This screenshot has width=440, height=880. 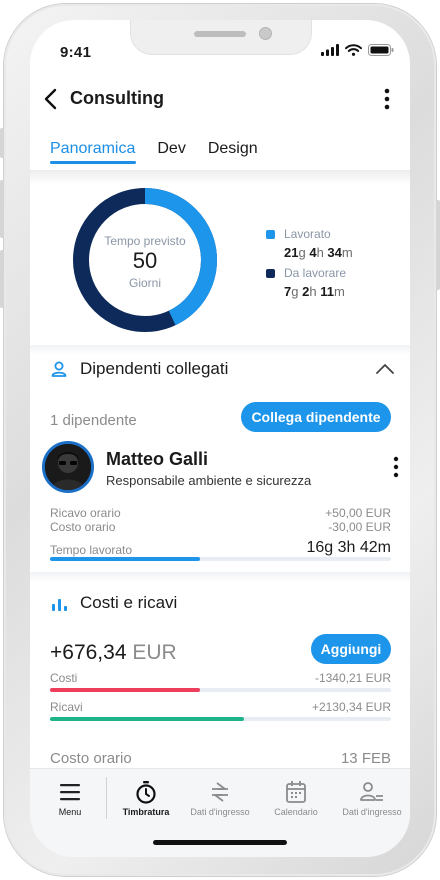 What do you see at coordinates (146, 792) in the screenshot?
I see `stopwatch-icon` at bounding box center [146, 792].